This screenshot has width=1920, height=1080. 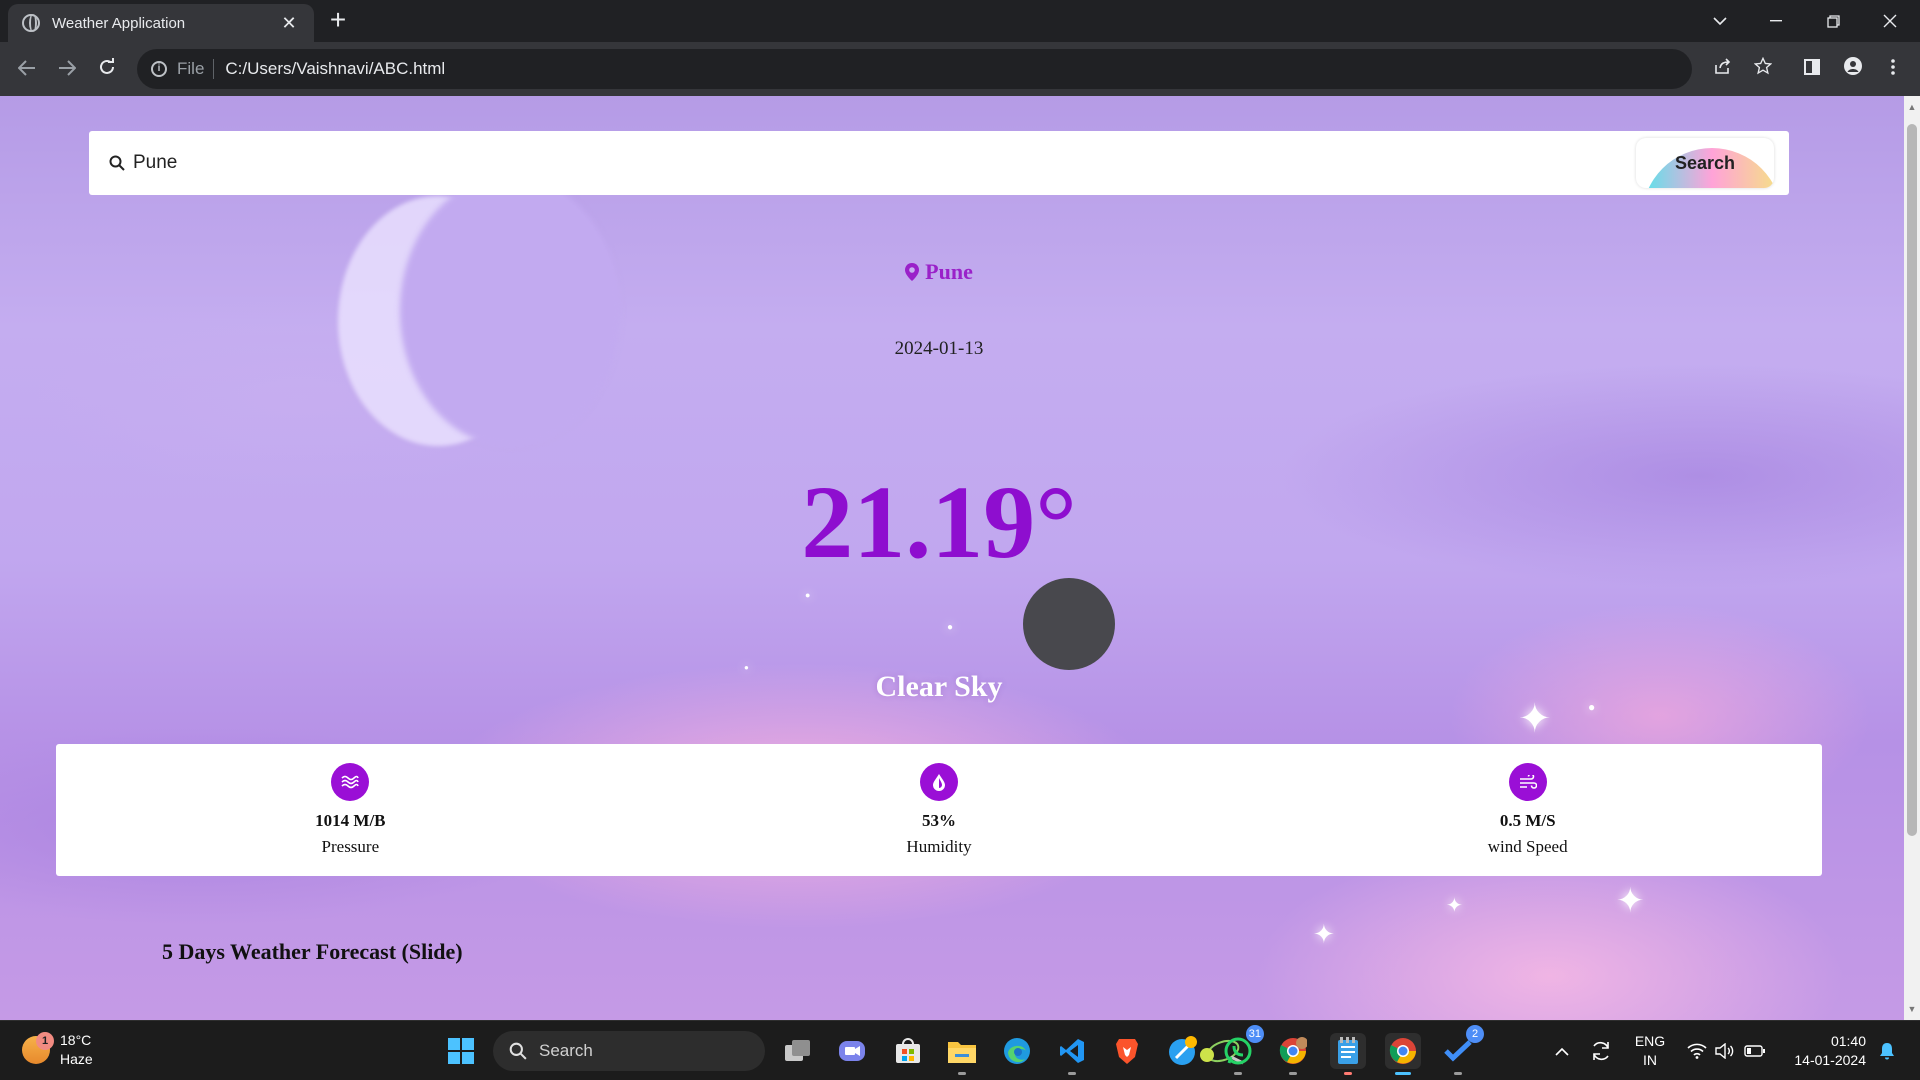 What do you see at coordinates (1890, 21) in the screenshot?
I see `close-window-button` at bounding box center [1890, 21].